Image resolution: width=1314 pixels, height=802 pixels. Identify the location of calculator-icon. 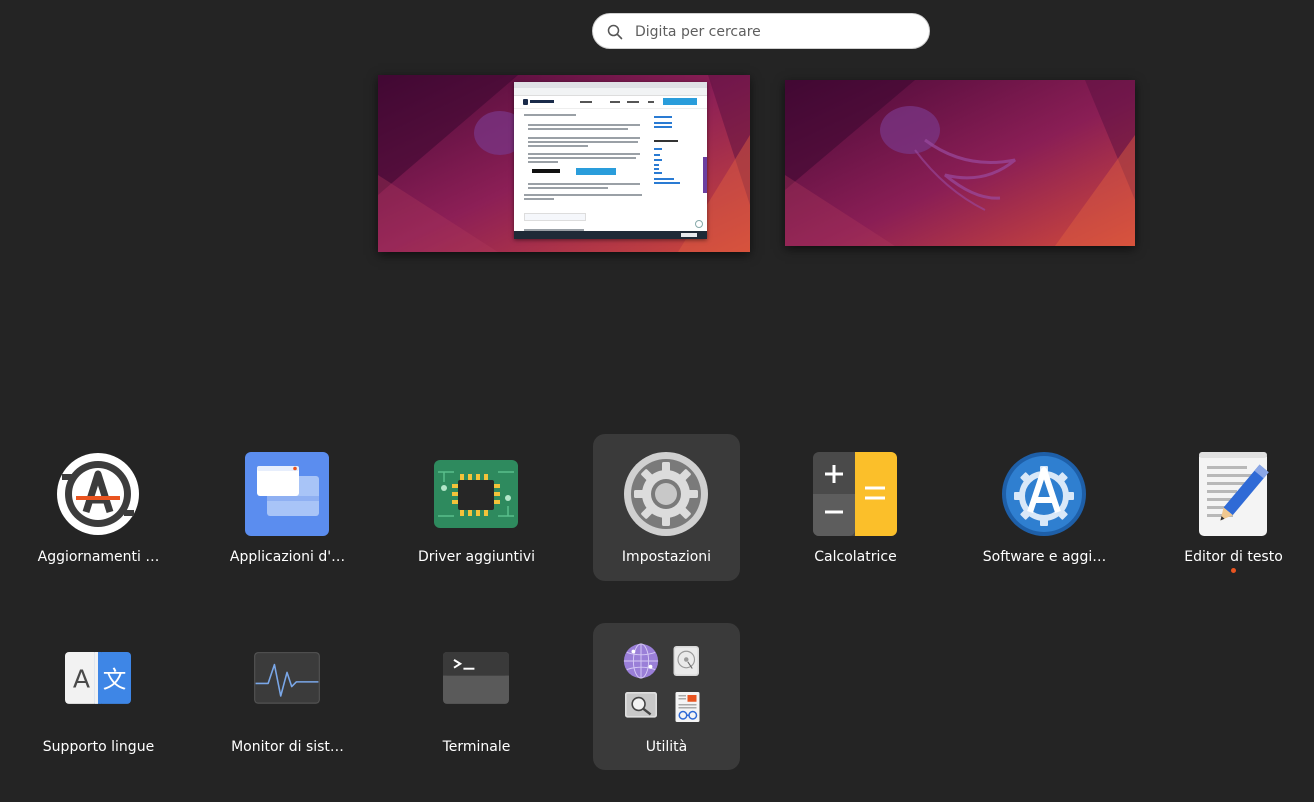
(855, 494).